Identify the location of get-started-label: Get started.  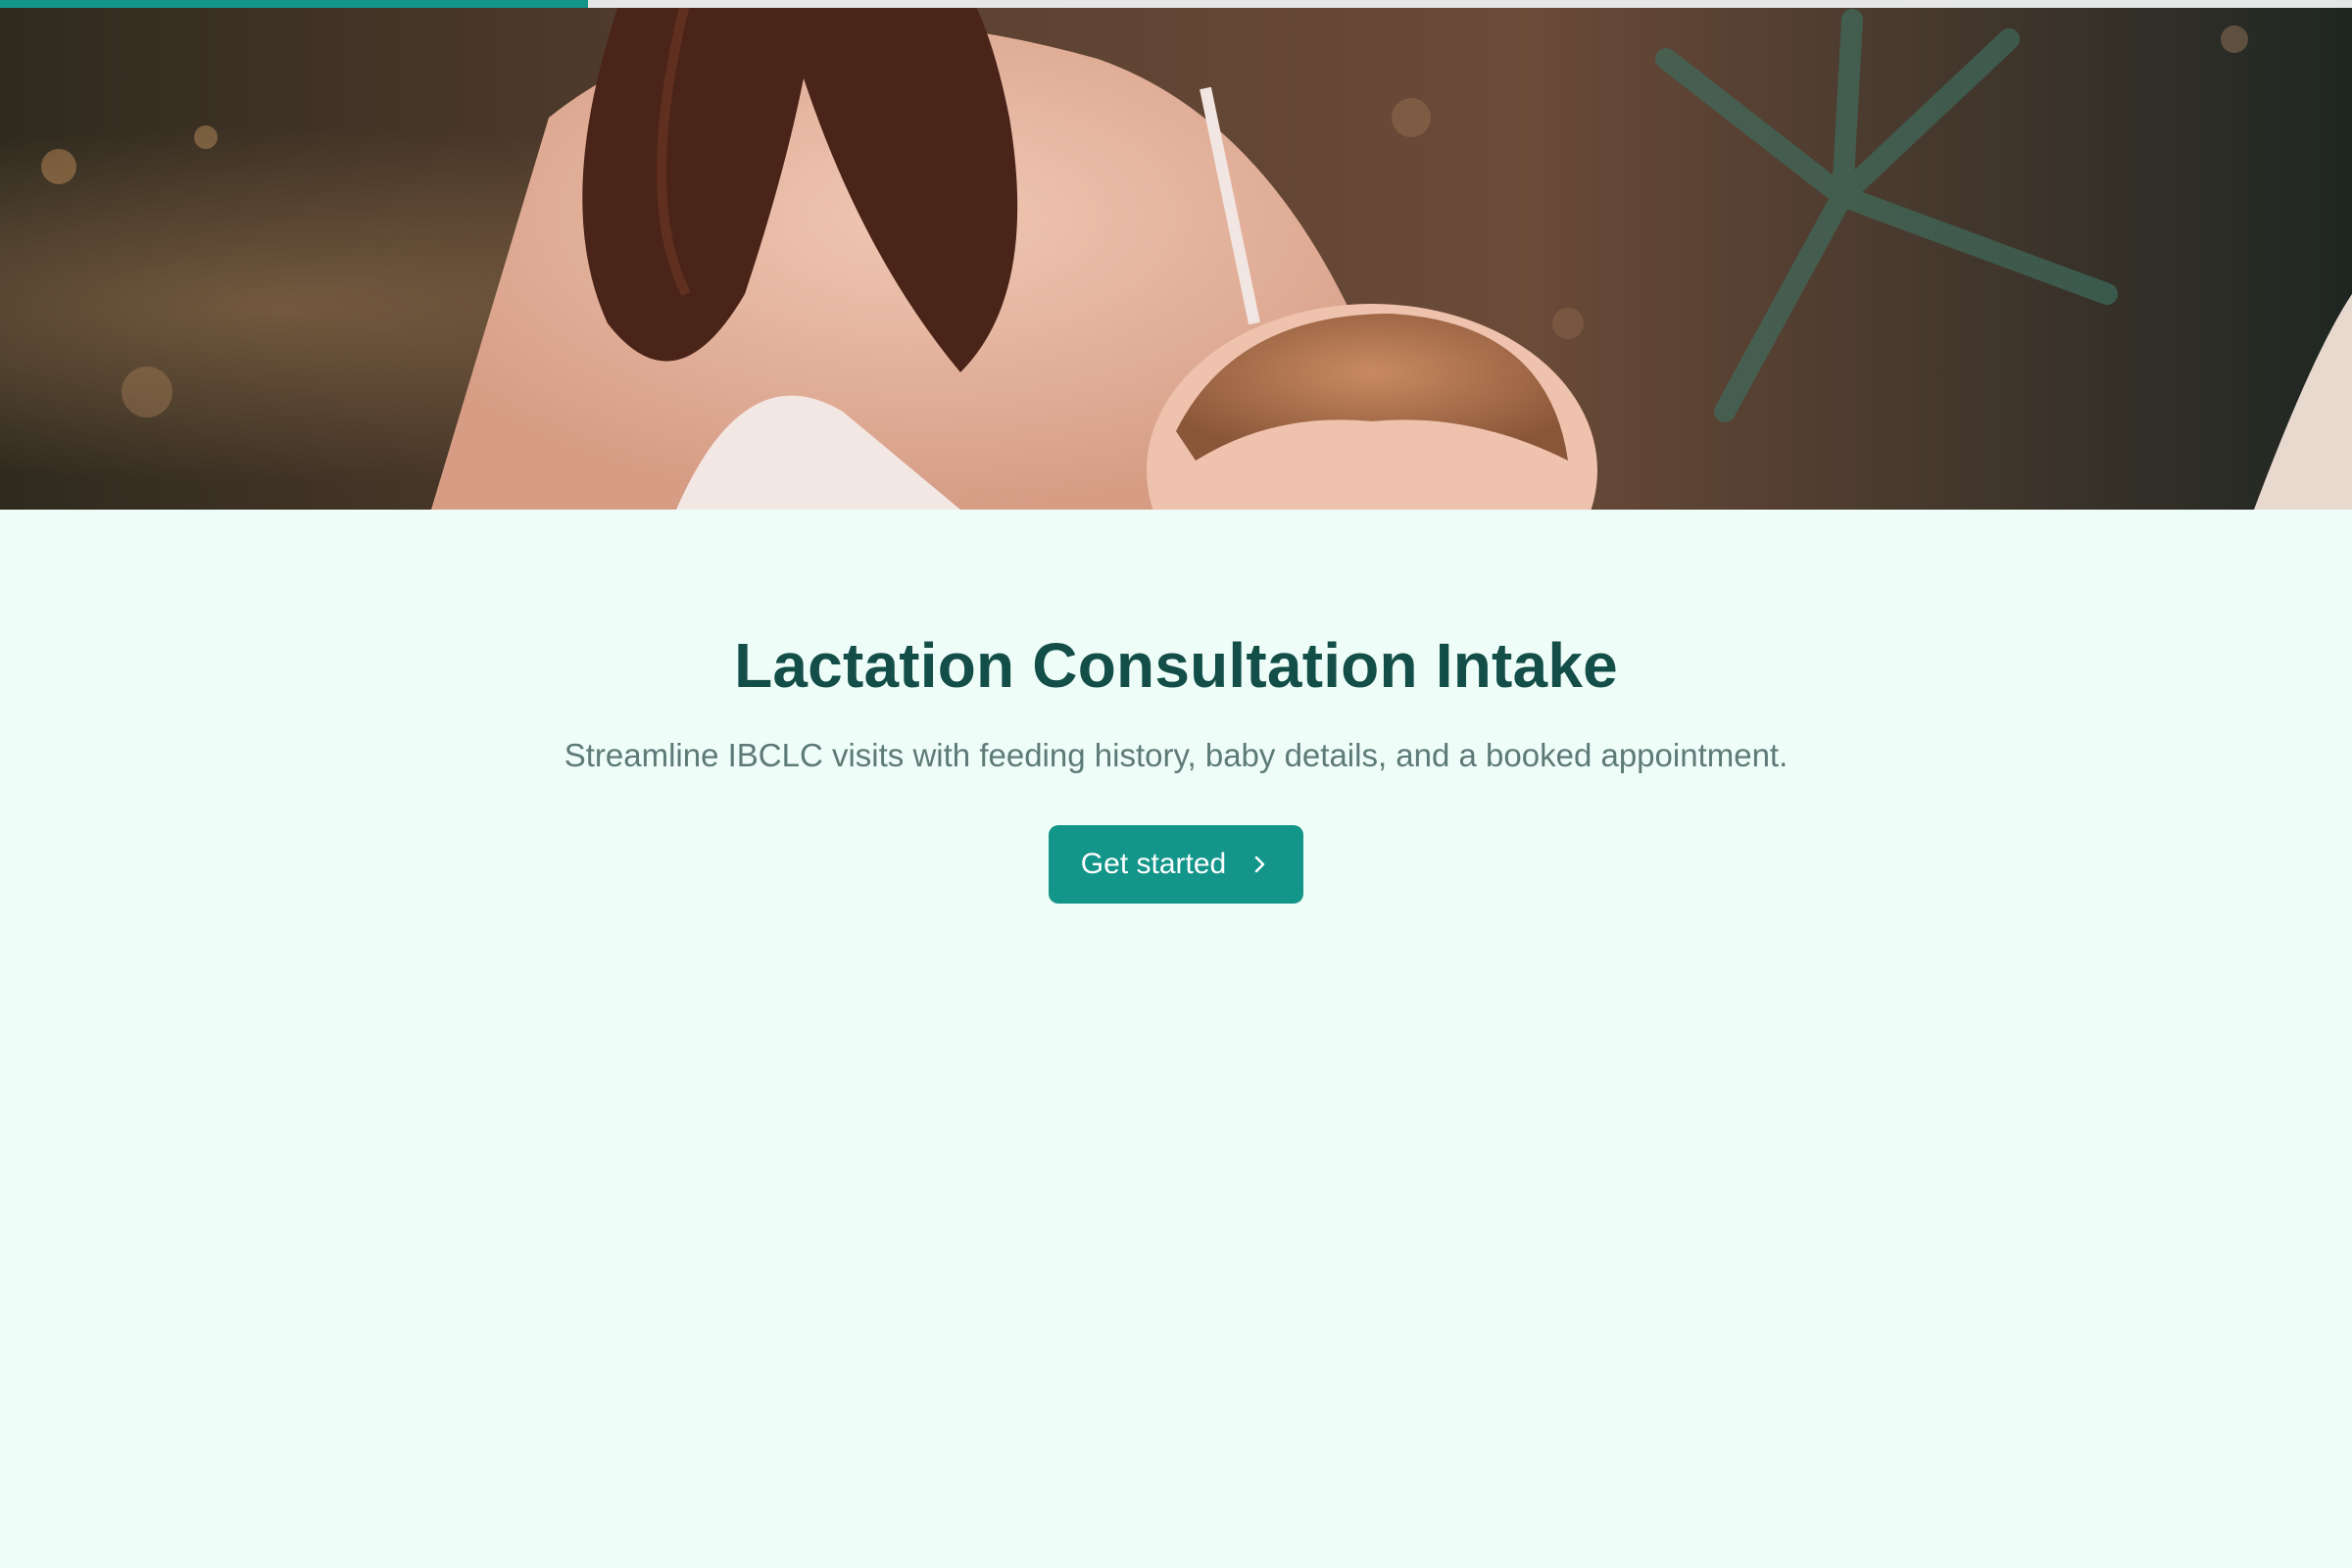
(1153, 864).